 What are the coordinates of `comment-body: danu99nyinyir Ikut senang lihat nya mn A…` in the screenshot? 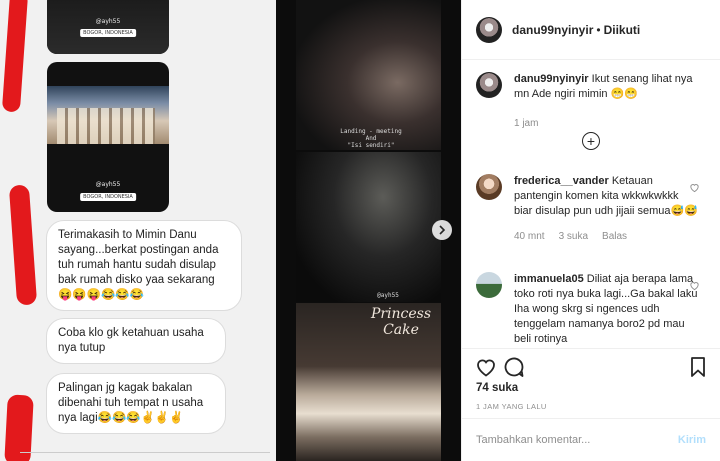 It's located at (606, 101).